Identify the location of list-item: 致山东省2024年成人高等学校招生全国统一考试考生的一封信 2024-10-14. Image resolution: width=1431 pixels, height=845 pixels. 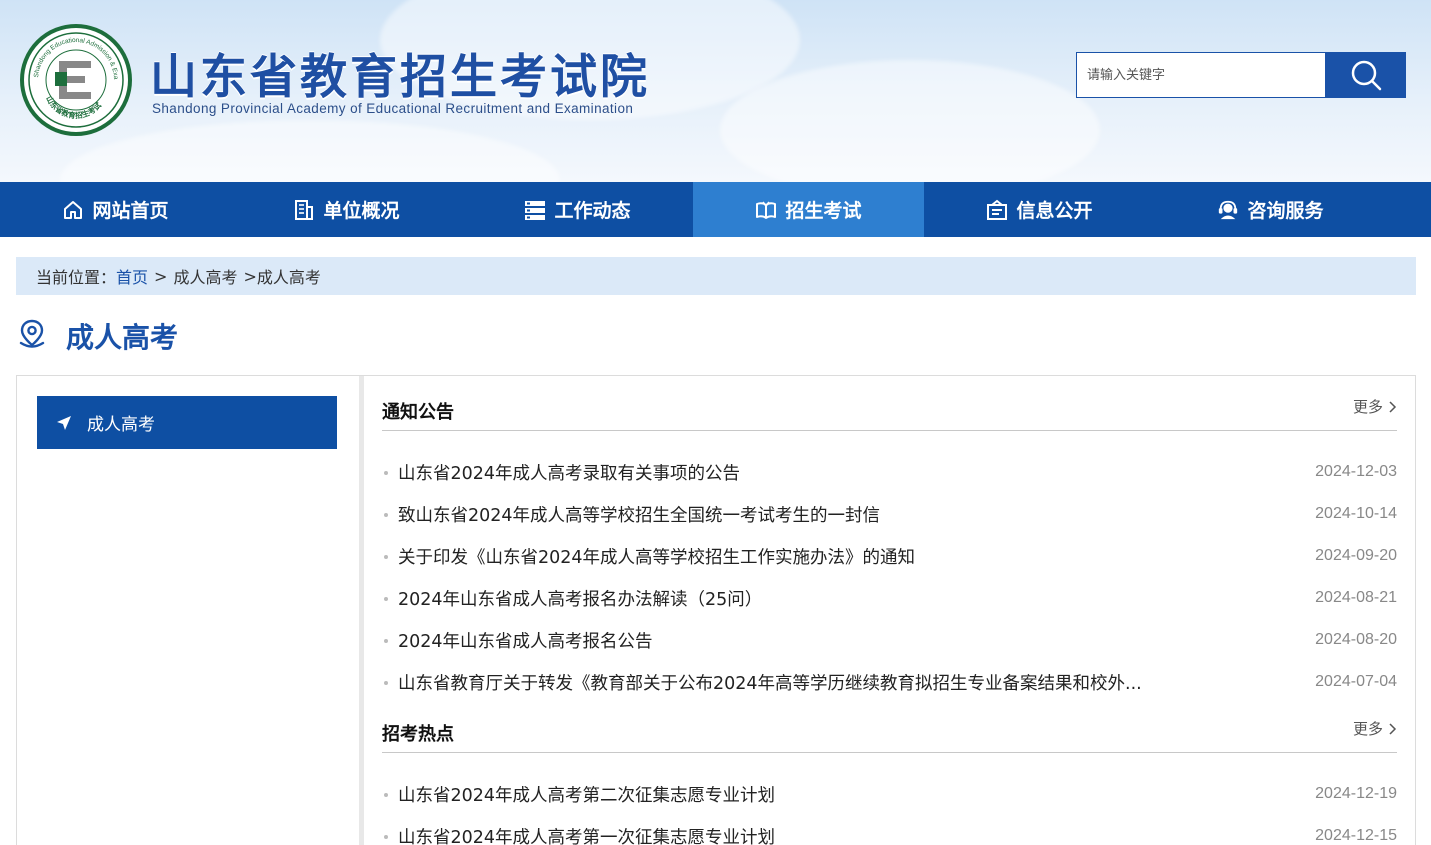
(889, 514).